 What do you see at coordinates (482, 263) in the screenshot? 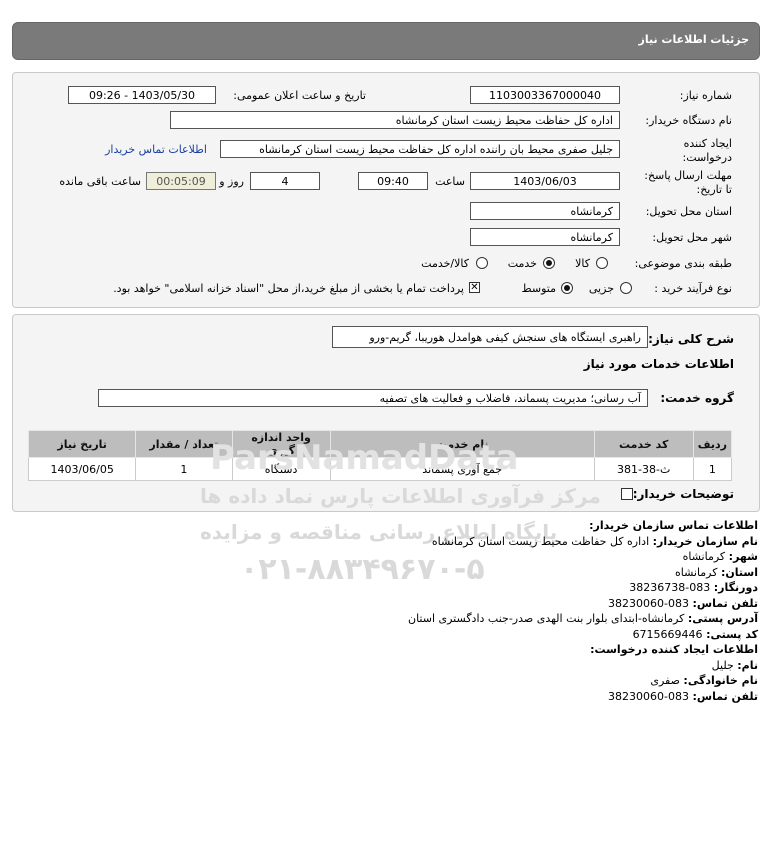
I see `category-goods-service-radio` at bounding box center [482, 263].